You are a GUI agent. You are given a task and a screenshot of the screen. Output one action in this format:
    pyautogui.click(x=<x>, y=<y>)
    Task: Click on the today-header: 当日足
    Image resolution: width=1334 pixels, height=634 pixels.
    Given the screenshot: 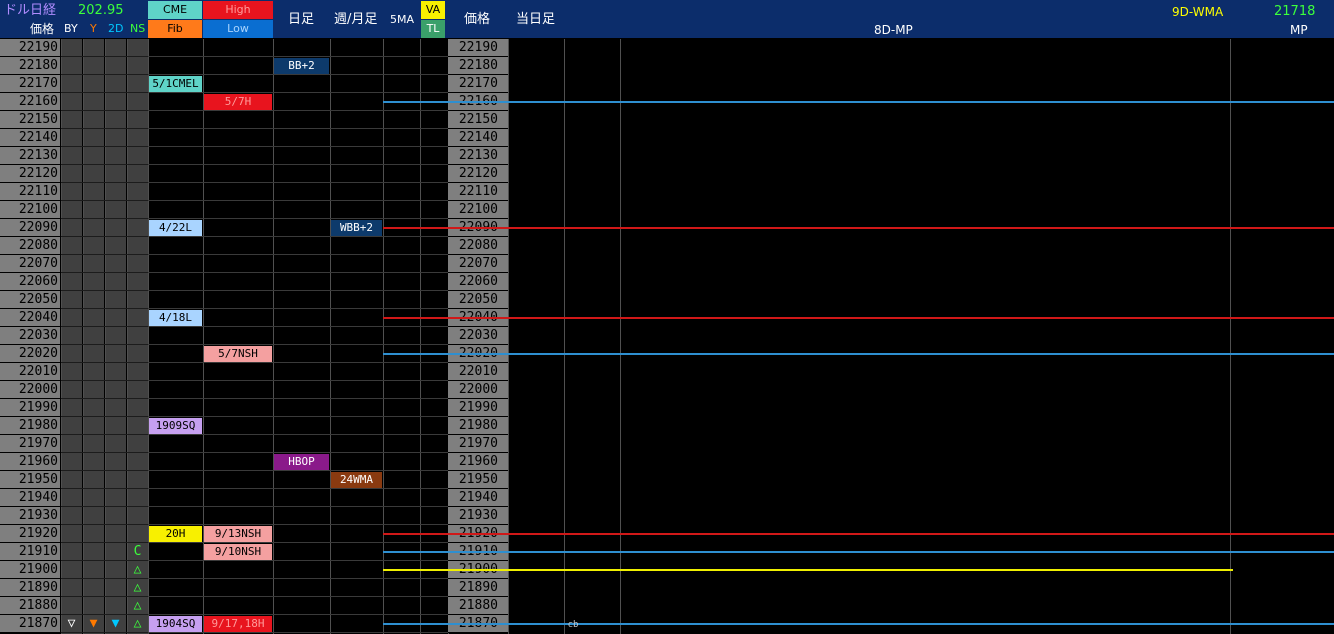 What is the action you would take?
    pyautogui.click(x=536, y=19)
    